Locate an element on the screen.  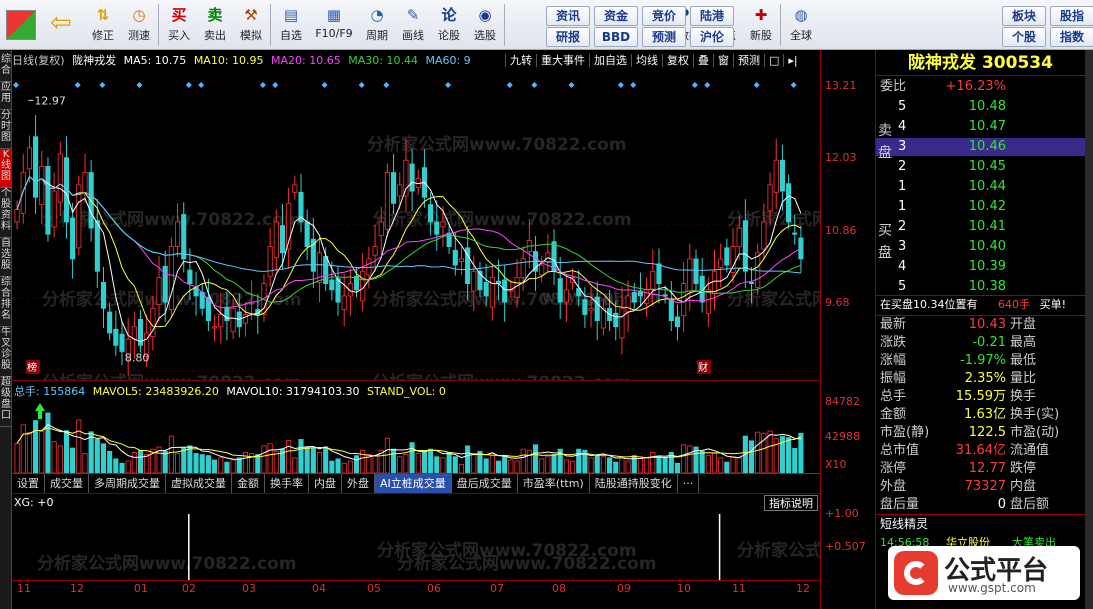
toolbar-clock-button: ◔ 周期 is located at coordinates (377, 25).